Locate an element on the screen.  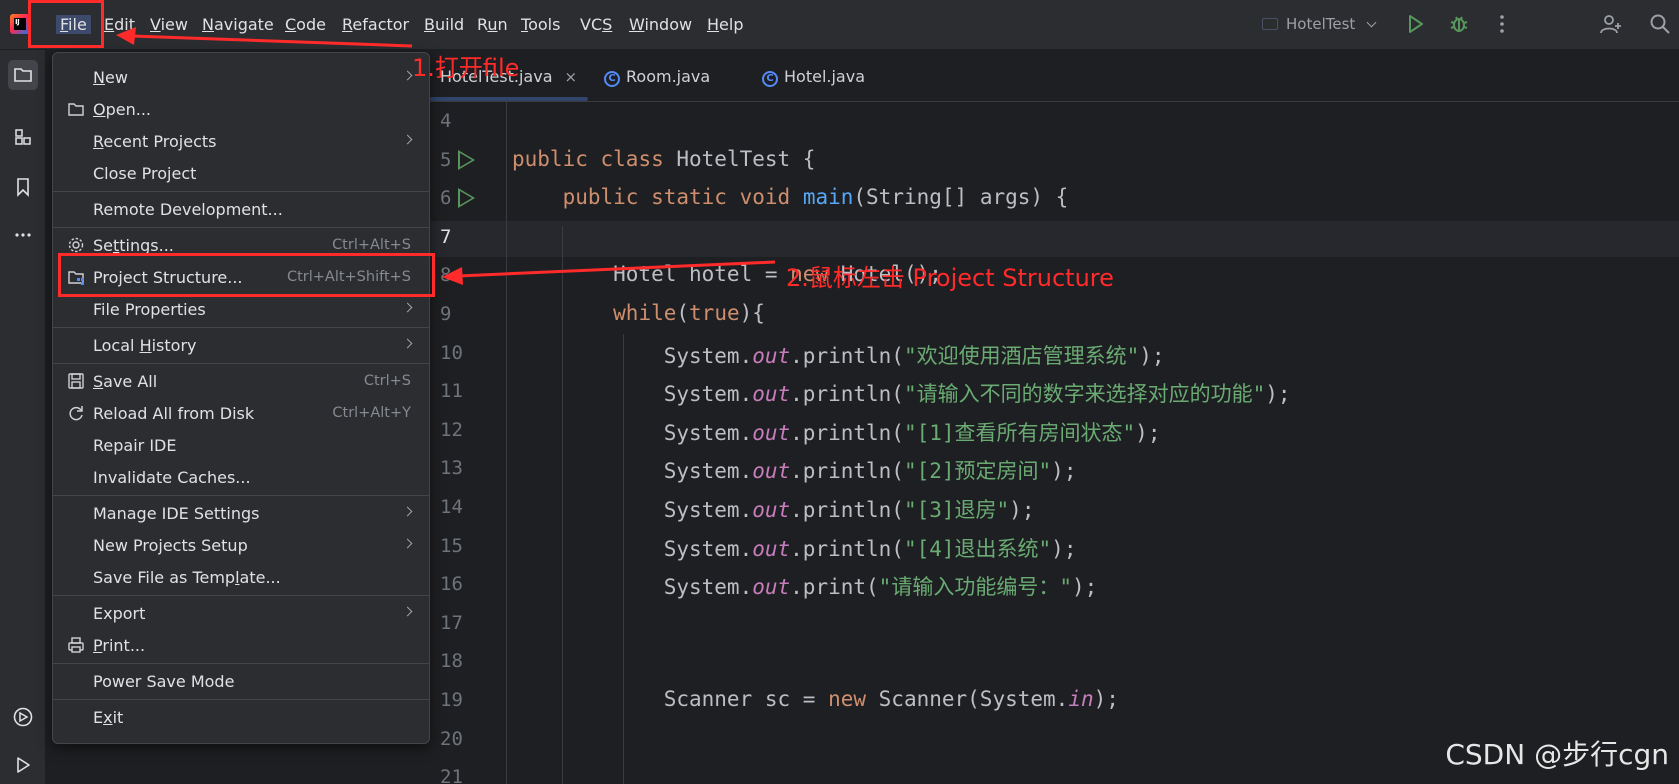
annotation-step2: 2.鼠标左击 Project Structure is located at coordinates (950, 278).